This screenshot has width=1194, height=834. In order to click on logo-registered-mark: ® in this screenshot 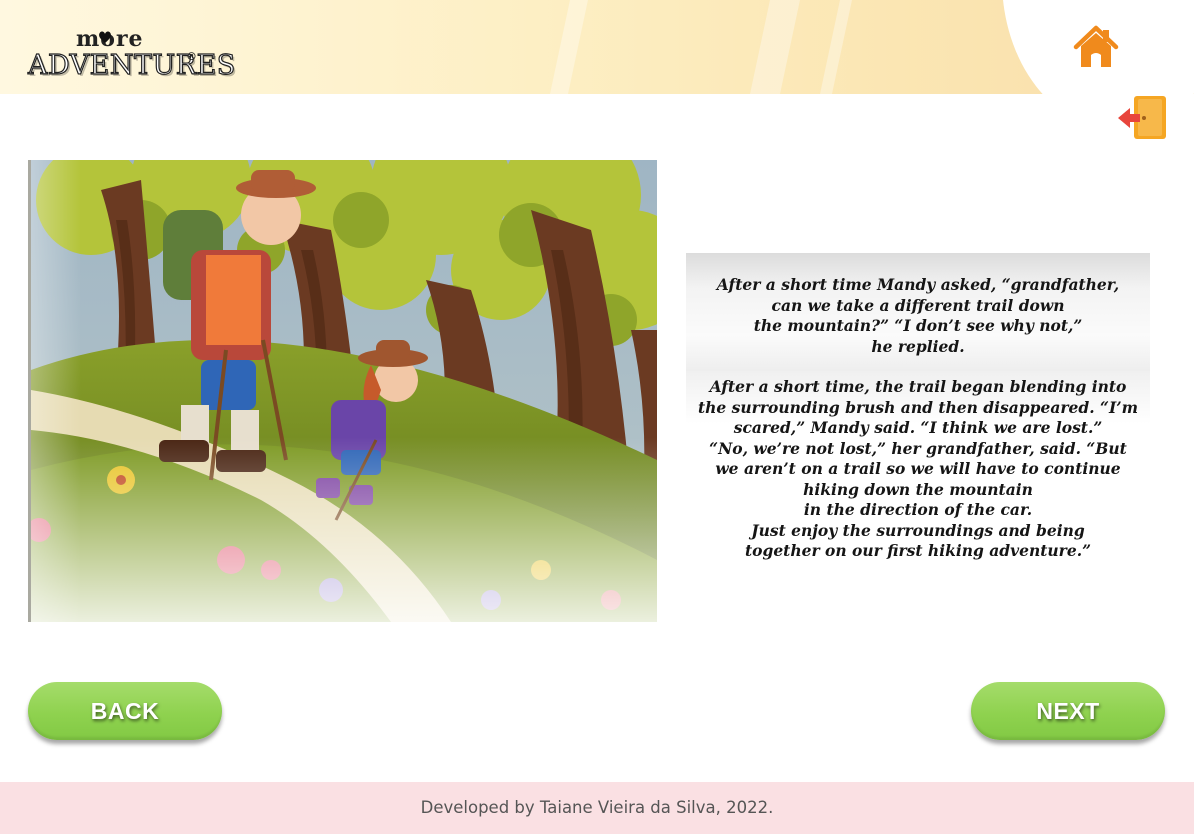, I will do `click(191, 56)`.